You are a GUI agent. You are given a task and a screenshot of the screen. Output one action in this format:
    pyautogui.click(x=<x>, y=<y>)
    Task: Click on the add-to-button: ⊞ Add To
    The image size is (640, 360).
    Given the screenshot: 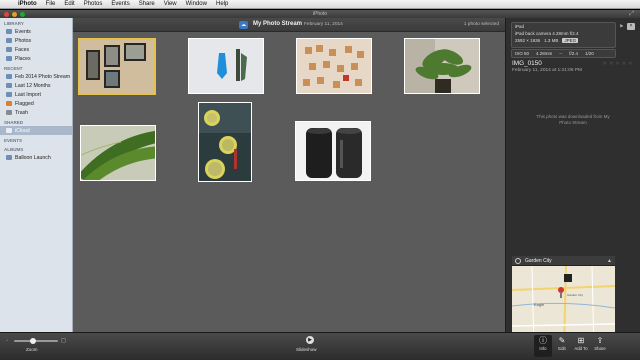 What is the action you would take?
    pyautogui.click(x=581, y=346)
    